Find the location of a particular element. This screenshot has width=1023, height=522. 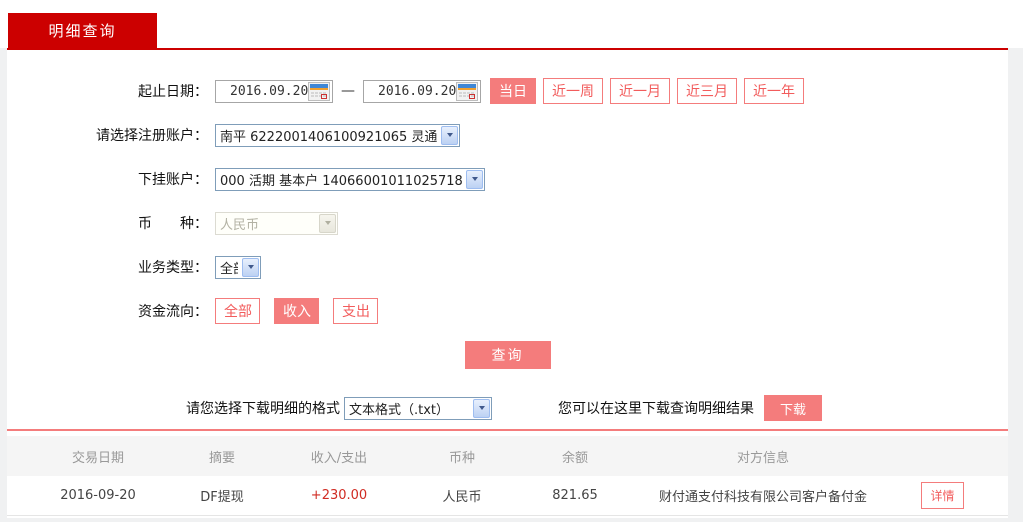

query-button: 查询 is located at coordinates (507, 355).